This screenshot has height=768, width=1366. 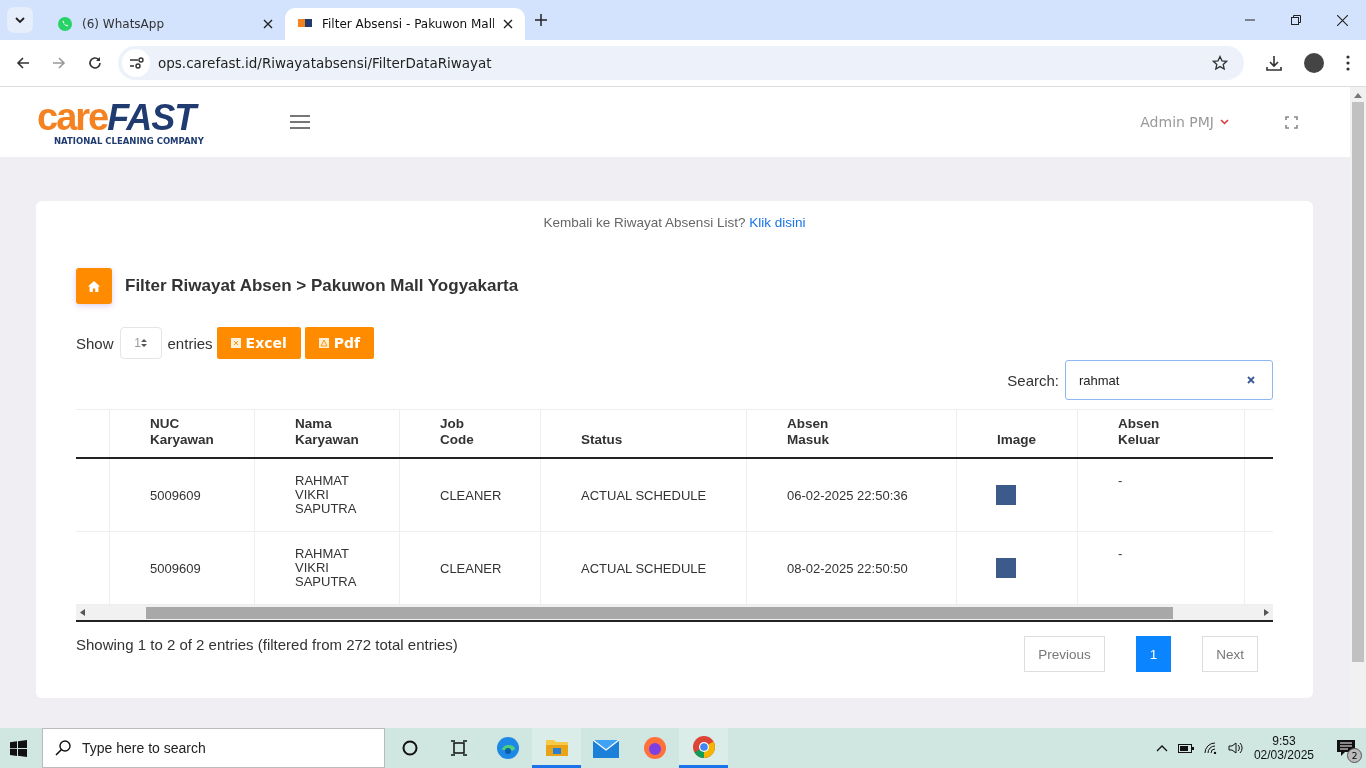 I want to click on logo-text: care, so click(x=72, y=117).